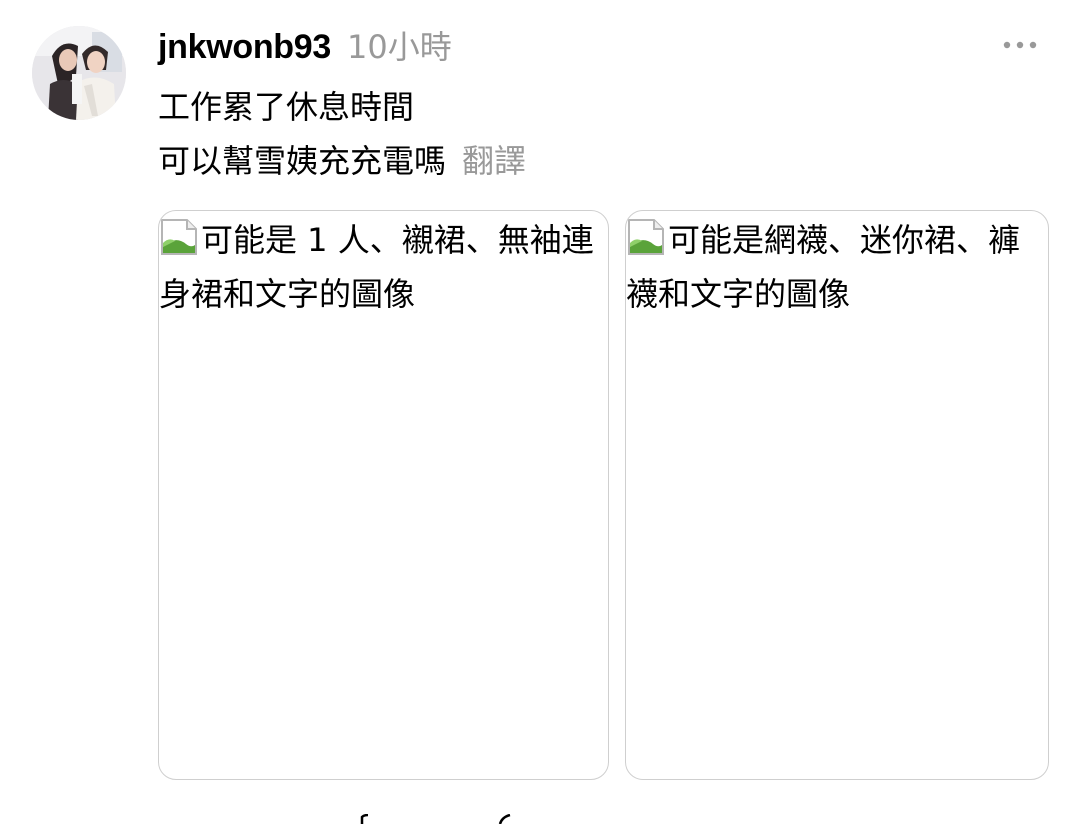 The image size is (1080, 824). I want to click on more-horizontal-icon, so click(1020, 45).